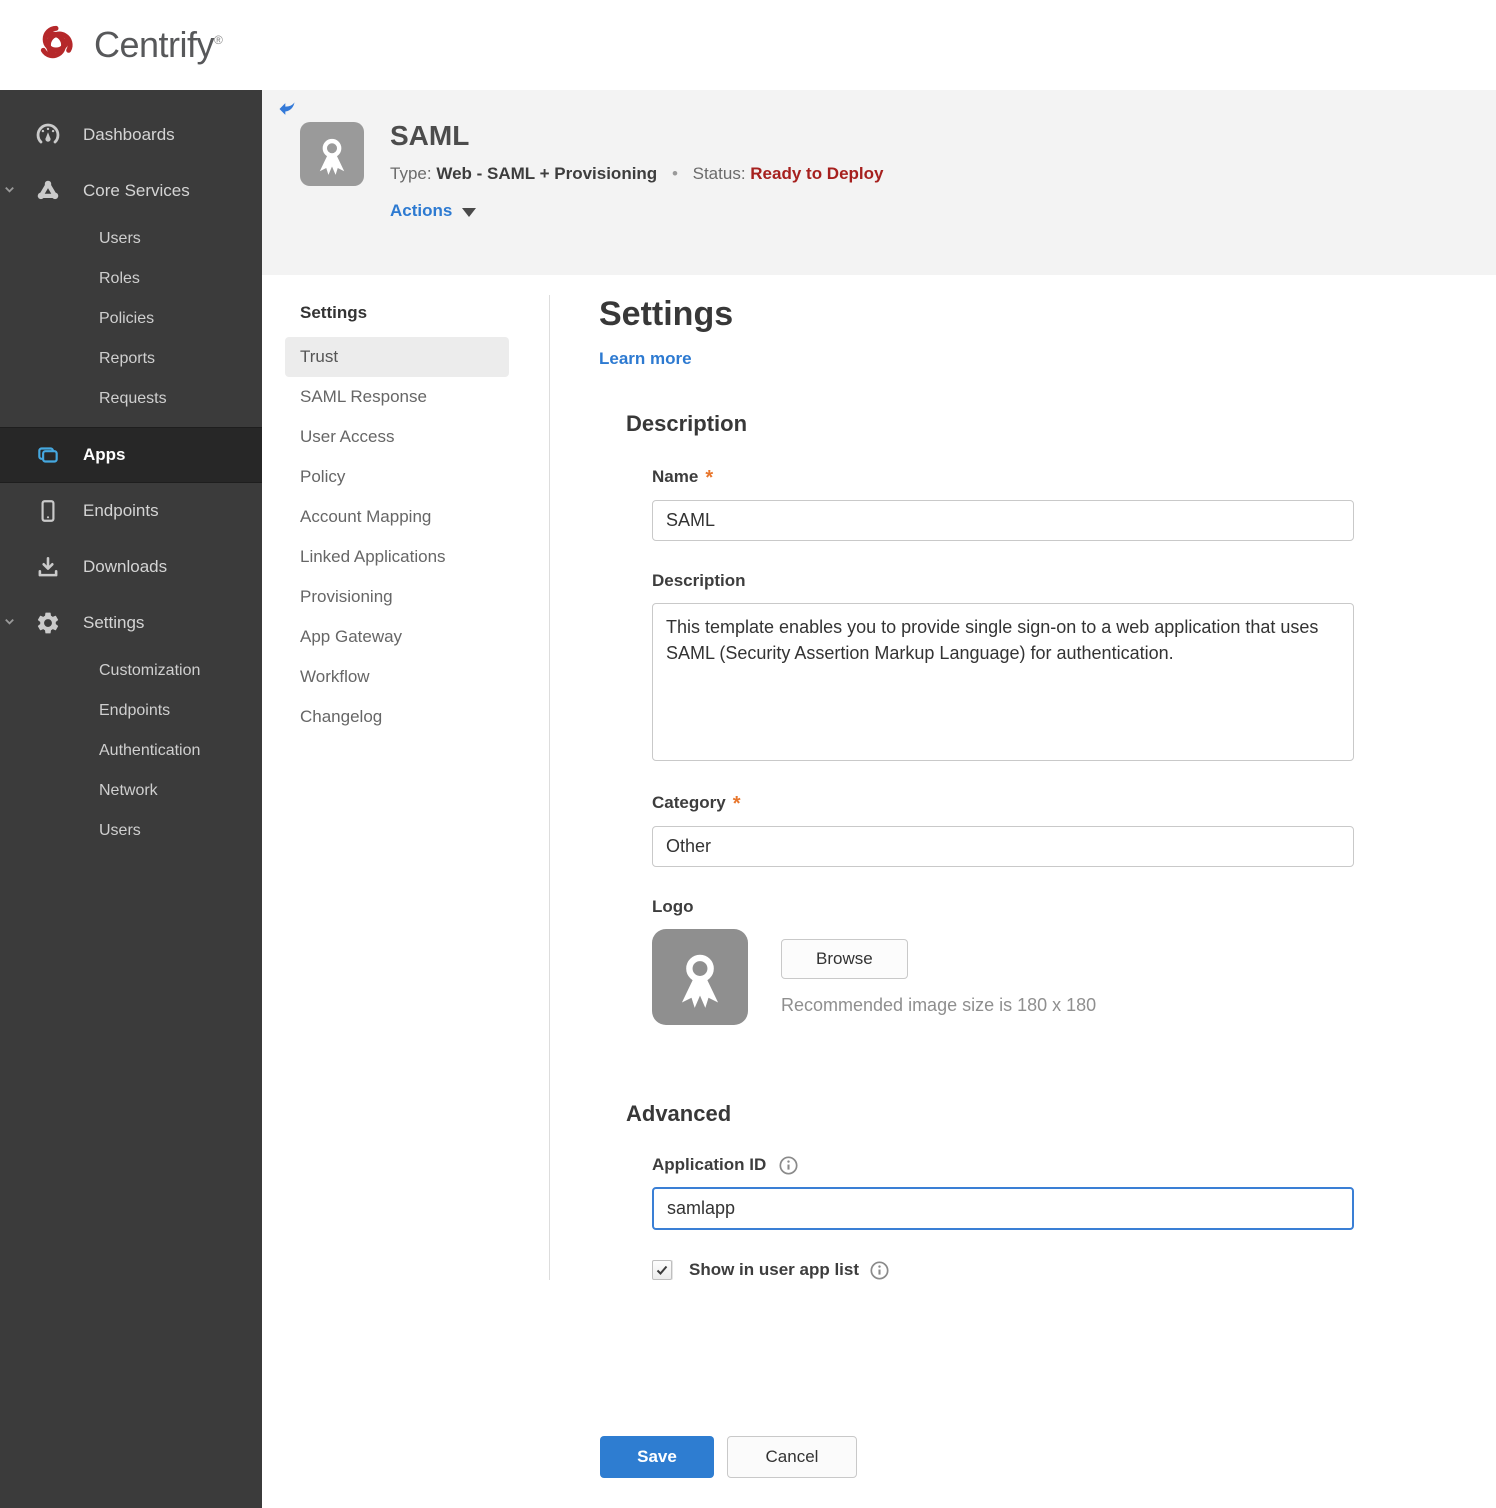  I want to click on show-in-user-app-list-label: Show in user app list, so click(774, 1269).